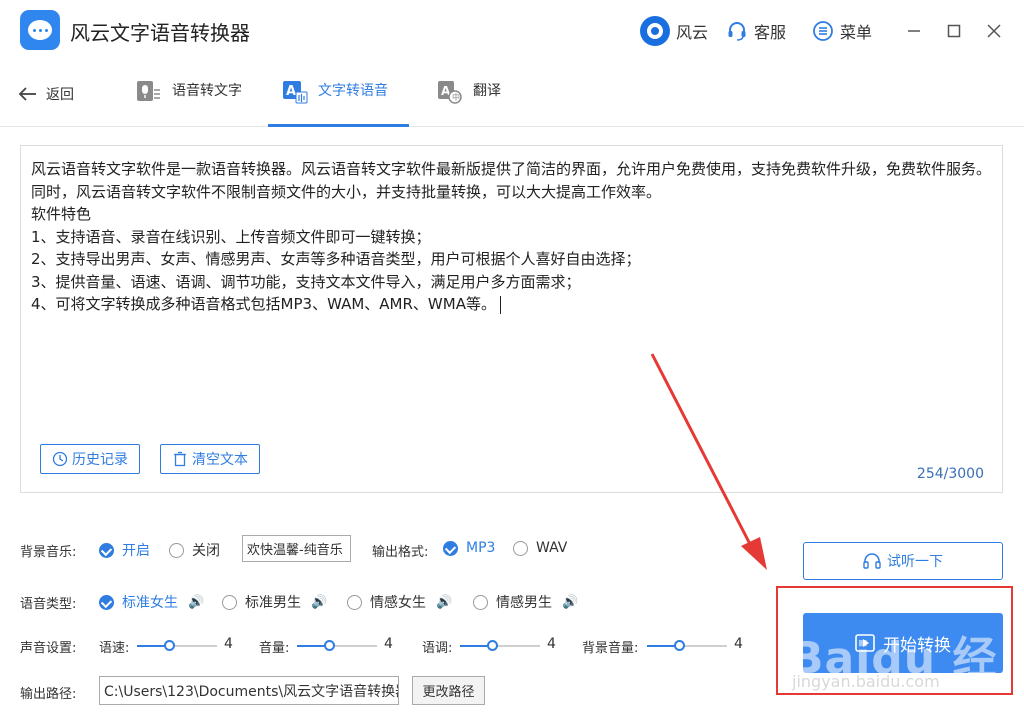 The height and width of the screenshot is (720, 1024). I want to click on speed-slider, so click(177, 646).